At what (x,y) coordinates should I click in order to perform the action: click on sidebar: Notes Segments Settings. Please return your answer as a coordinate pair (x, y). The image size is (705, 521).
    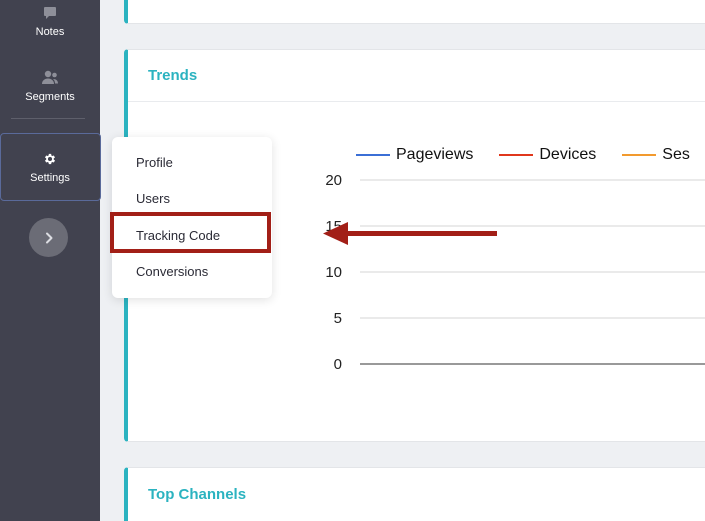
    Looking at the image, I should click on (50, 260).